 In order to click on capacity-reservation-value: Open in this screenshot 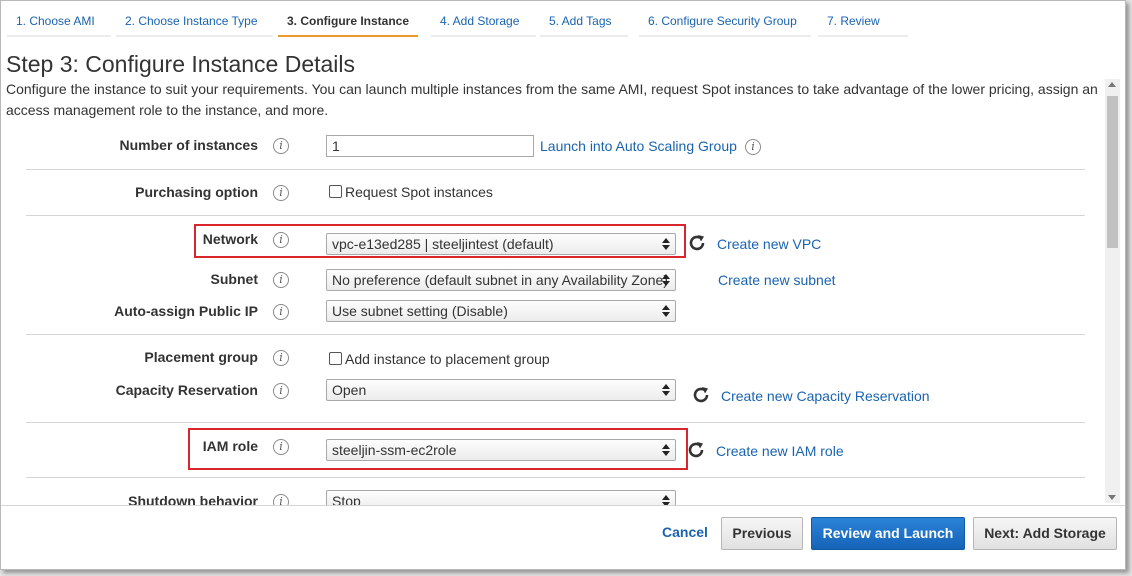, I will do `click(349, 390)`.